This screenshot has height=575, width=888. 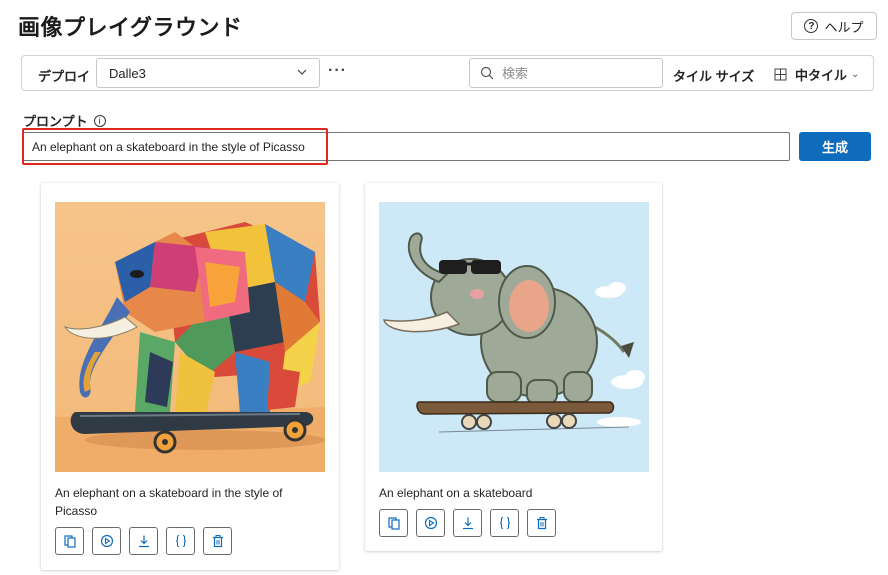 What do you see at coordinates (127, 73) in the screenshot?
I see `deployment-value: Dalle3` at bounding box center [127, 73].